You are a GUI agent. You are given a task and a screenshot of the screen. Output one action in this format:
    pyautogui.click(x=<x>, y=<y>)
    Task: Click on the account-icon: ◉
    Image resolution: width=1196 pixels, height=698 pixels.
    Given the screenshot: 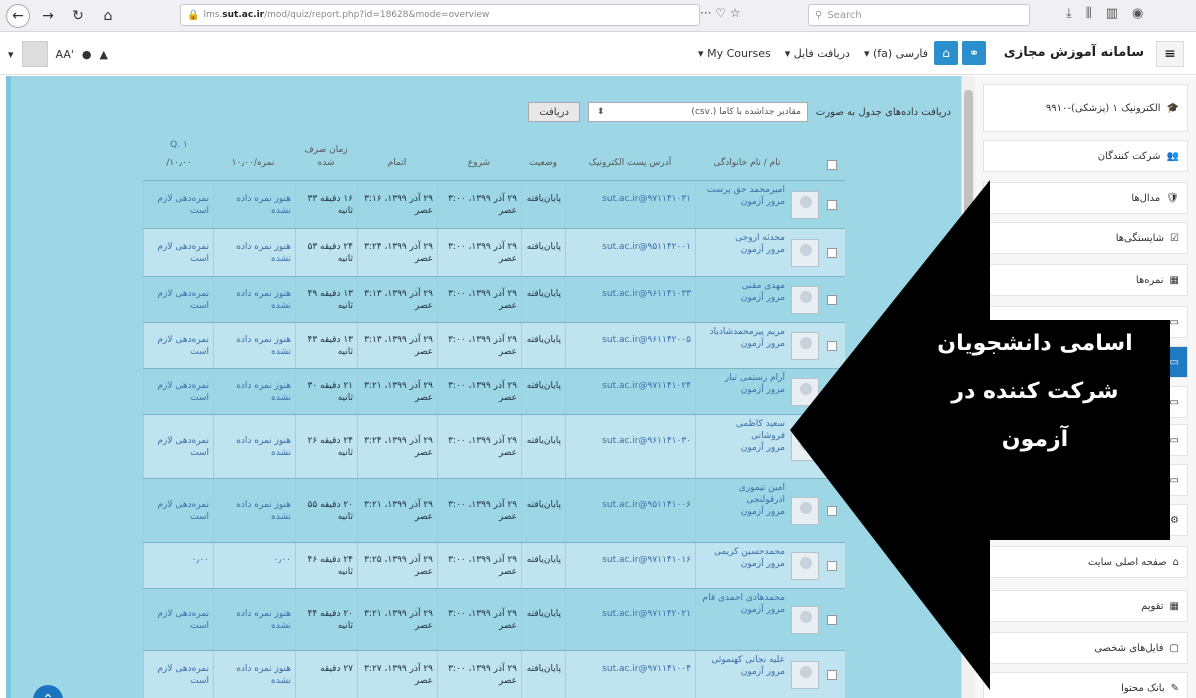 What is the action you would take?
    pyautogui.click(x=1137, y=13)
    